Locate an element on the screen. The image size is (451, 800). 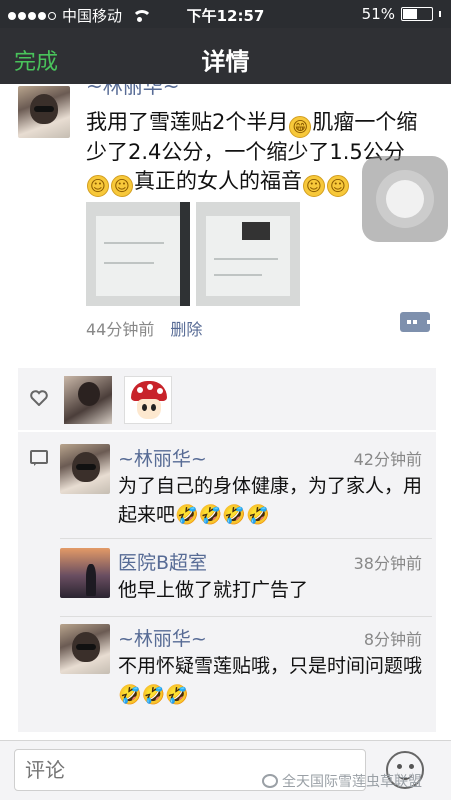
comment-text: 不用怀疑雪莲贴哦，只是时间问题哦🤣🤣🤣 is located at coordinates (270, 680).